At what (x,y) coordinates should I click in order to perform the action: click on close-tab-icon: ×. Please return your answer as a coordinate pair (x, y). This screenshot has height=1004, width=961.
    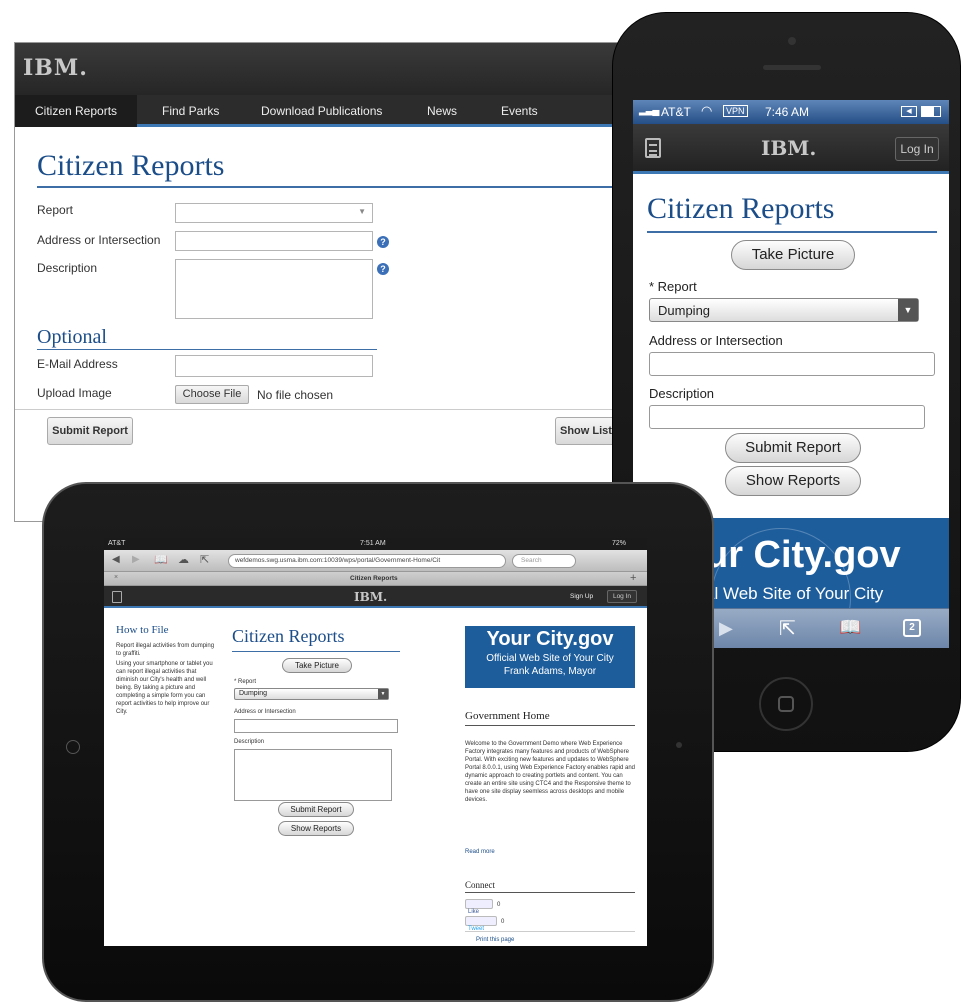
    Looking at the image, I should click on (116, 577).